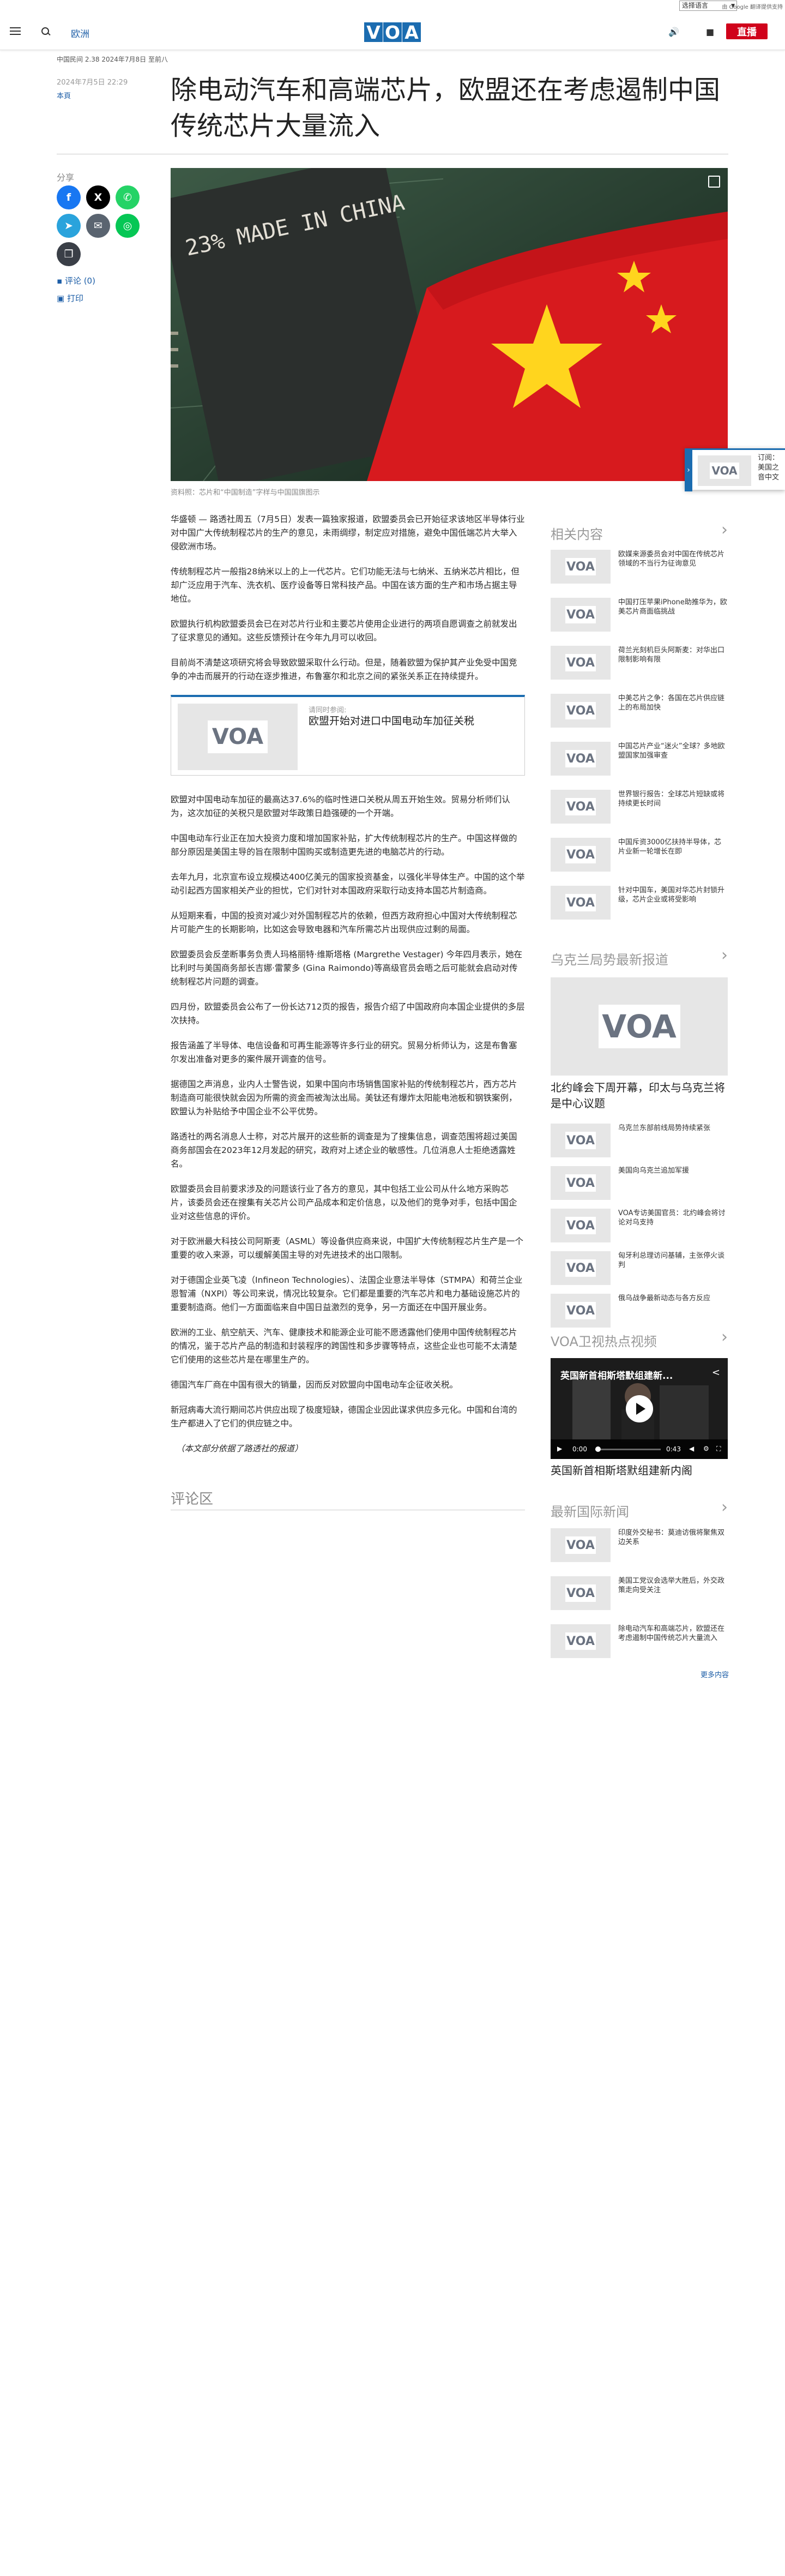 The image size is (785, 2576). I want to click on item-title: 世界银行报告：全球芯片短缺或将持续更长时间, so click(672, 799).